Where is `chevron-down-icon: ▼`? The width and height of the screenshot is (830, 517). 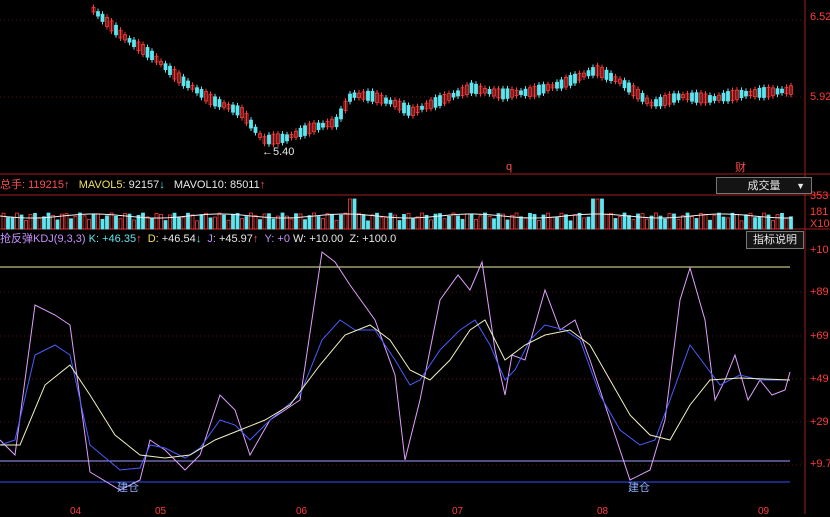
chevron-down-icon: ▼ is located at coordinates (800, 186).